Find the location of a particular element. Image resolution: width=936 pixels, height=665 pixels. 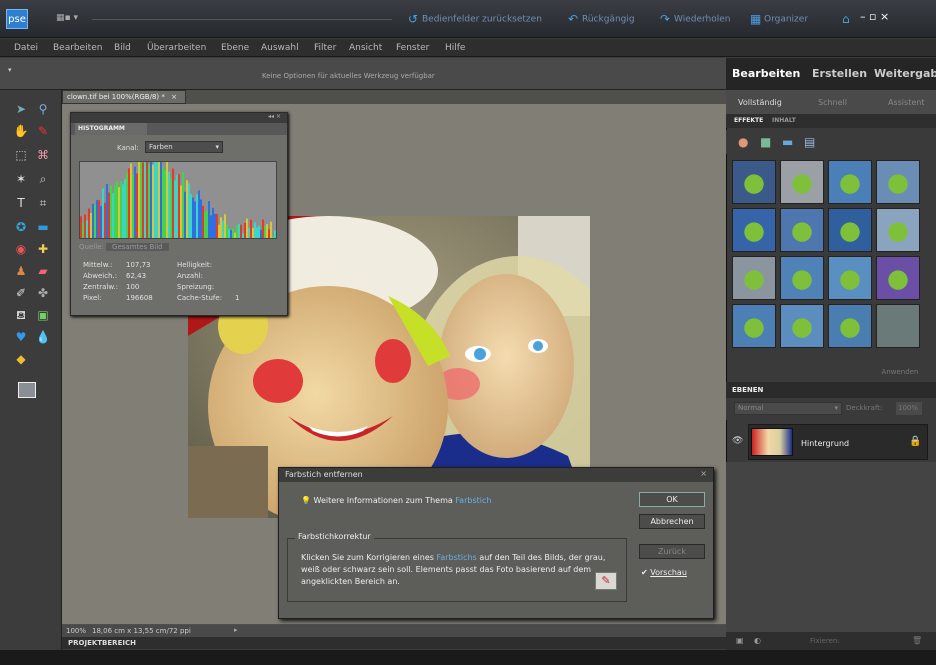

project-bin-bar: PROJEKTBEREICH is located at coordinates (394, 643).